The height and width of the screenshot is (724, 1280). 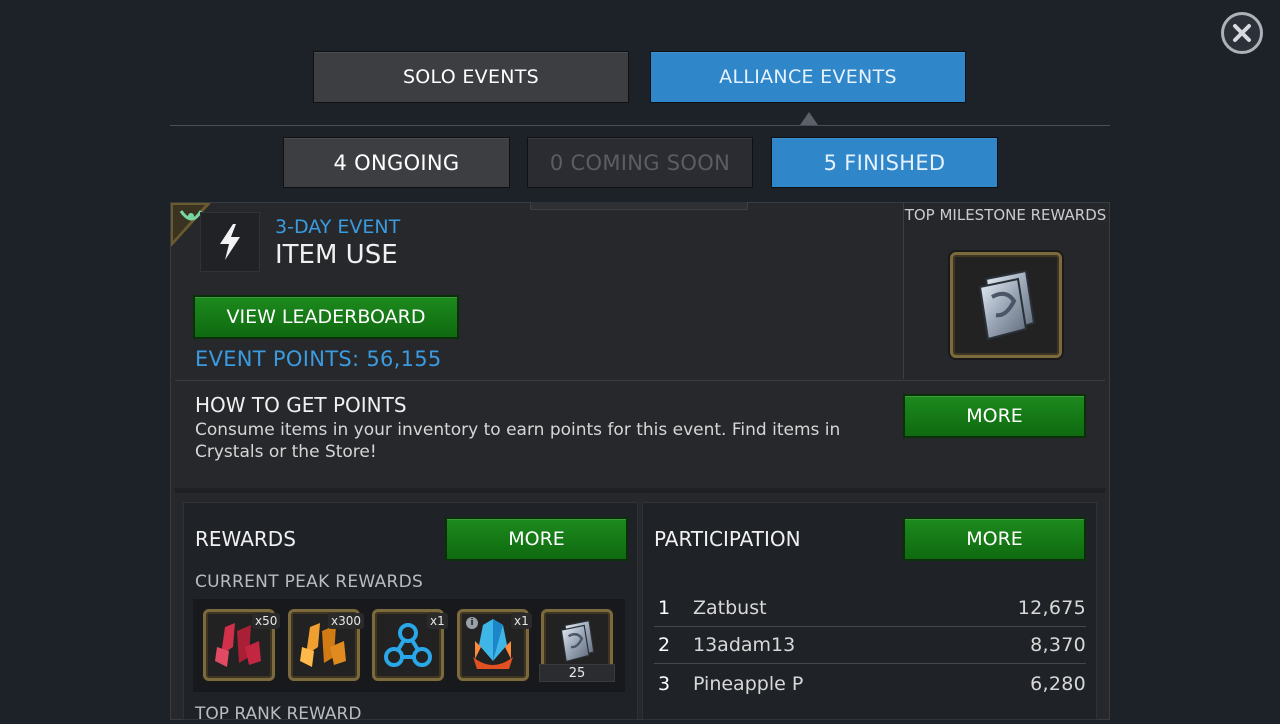 I want to click on row-score: 8,370, so click(x=1058, y=645).